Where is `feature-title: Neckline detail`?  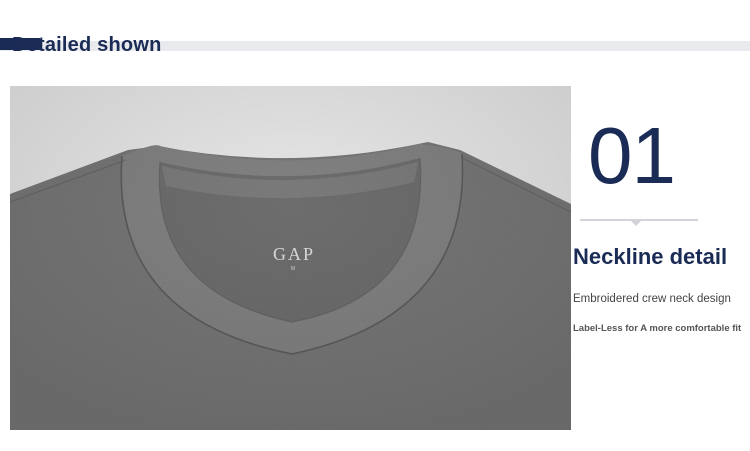 feature-title: Neckline detail is located at coordinates (650, 256).